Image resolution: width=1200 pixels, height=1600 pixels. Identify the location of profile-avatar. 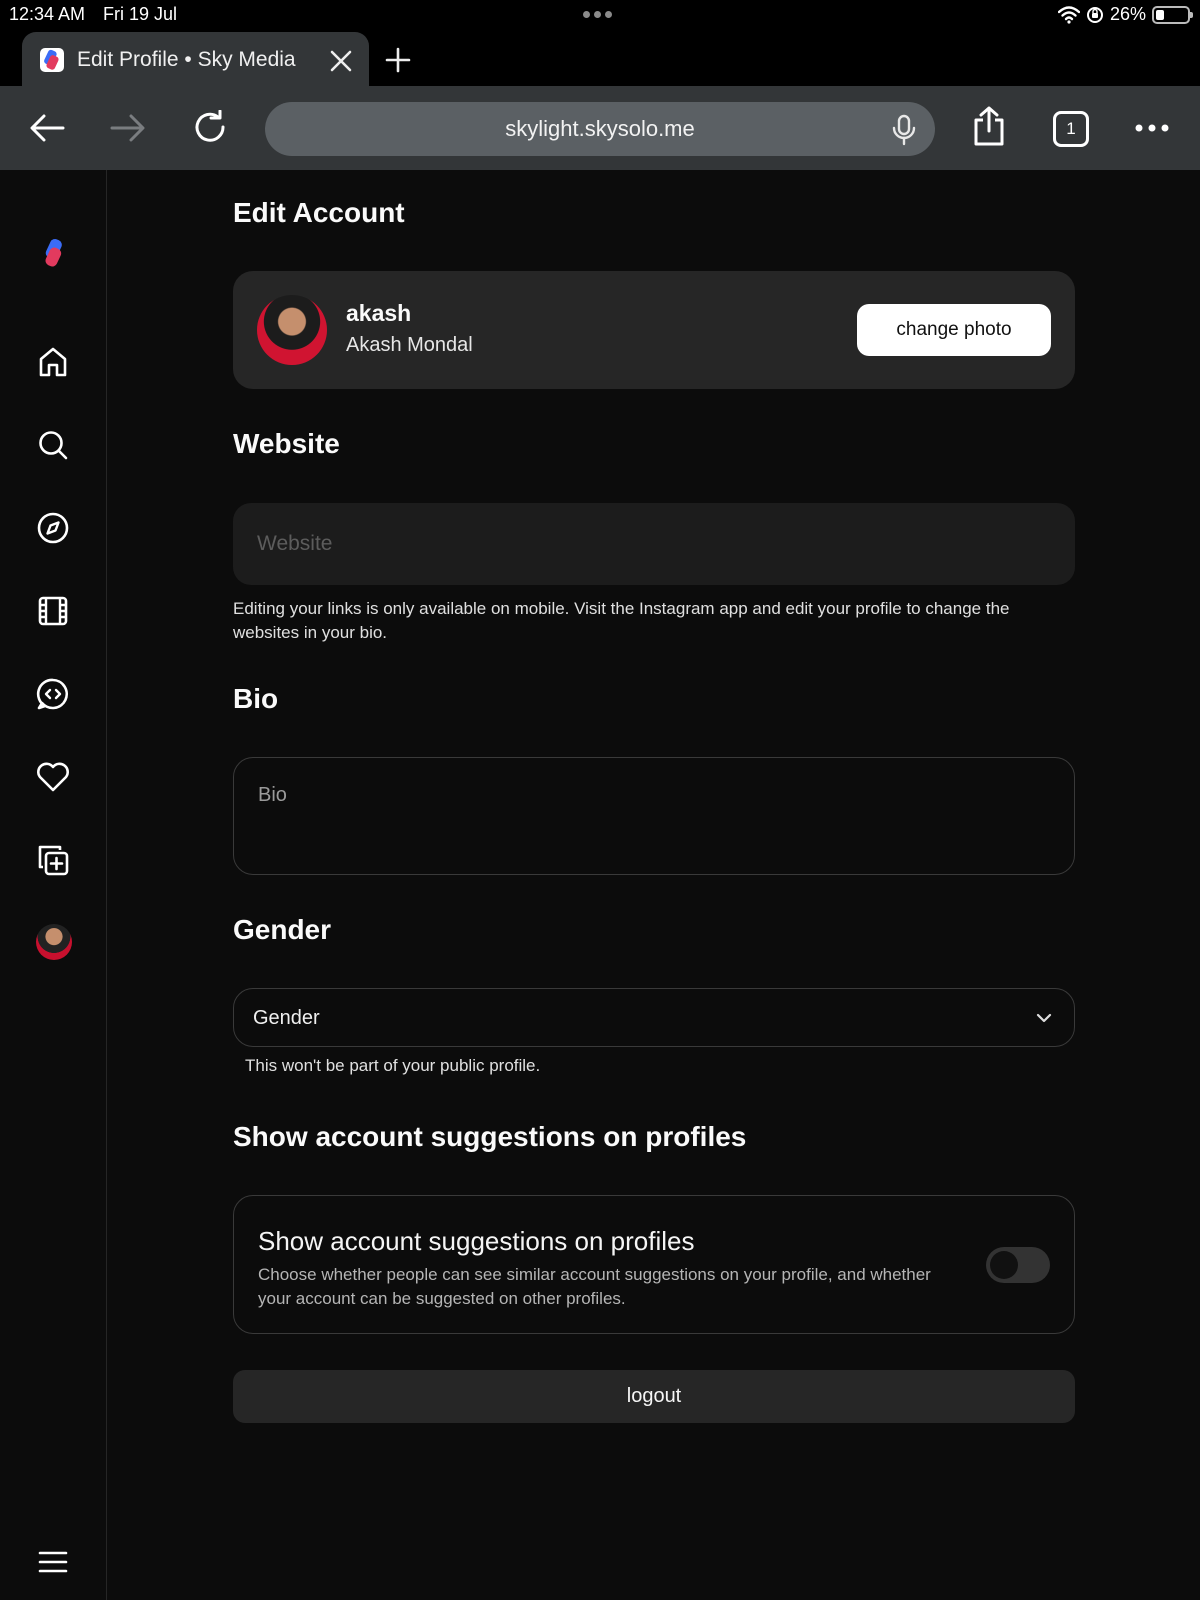
(54, 942).